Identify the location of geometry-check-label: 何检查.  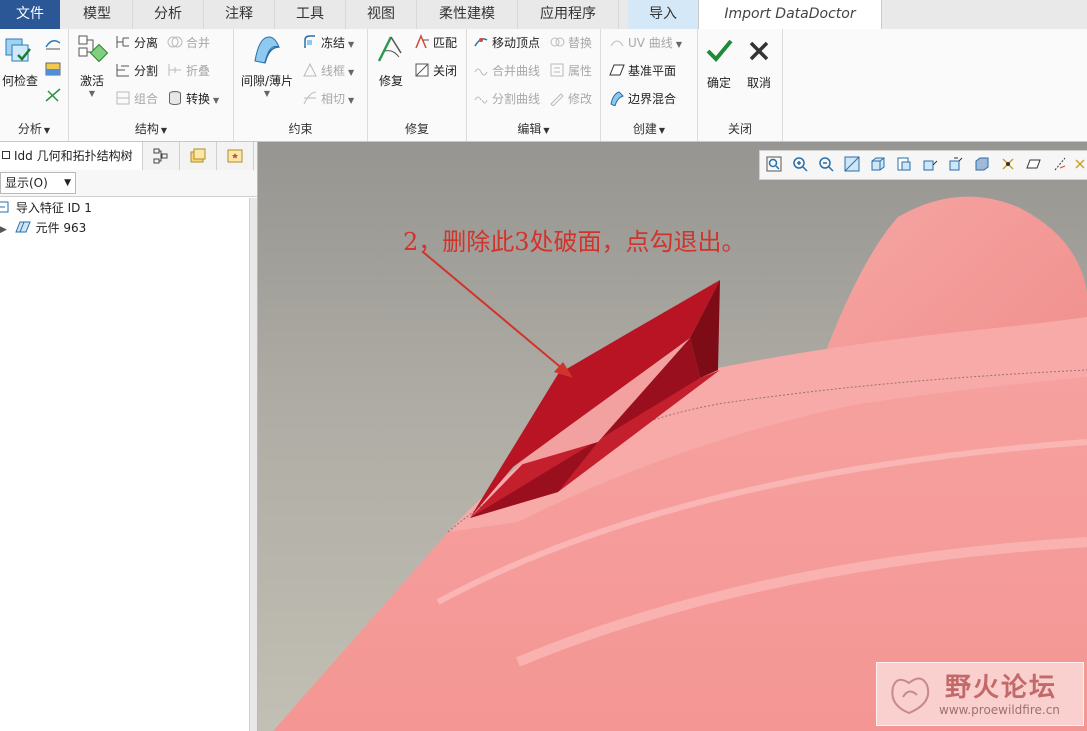
(19, 81).